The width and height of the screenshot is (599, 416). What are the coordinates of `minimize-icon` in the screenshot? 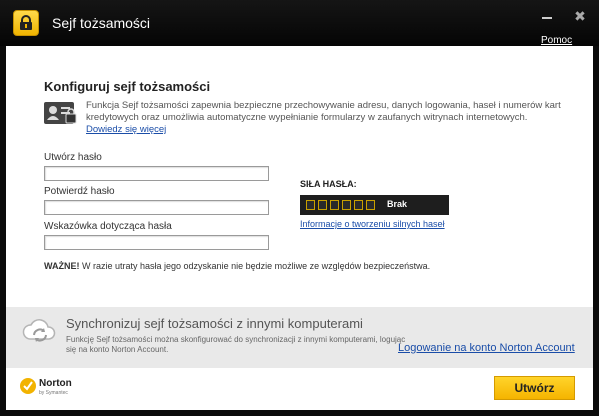 It's located at (547, 18).